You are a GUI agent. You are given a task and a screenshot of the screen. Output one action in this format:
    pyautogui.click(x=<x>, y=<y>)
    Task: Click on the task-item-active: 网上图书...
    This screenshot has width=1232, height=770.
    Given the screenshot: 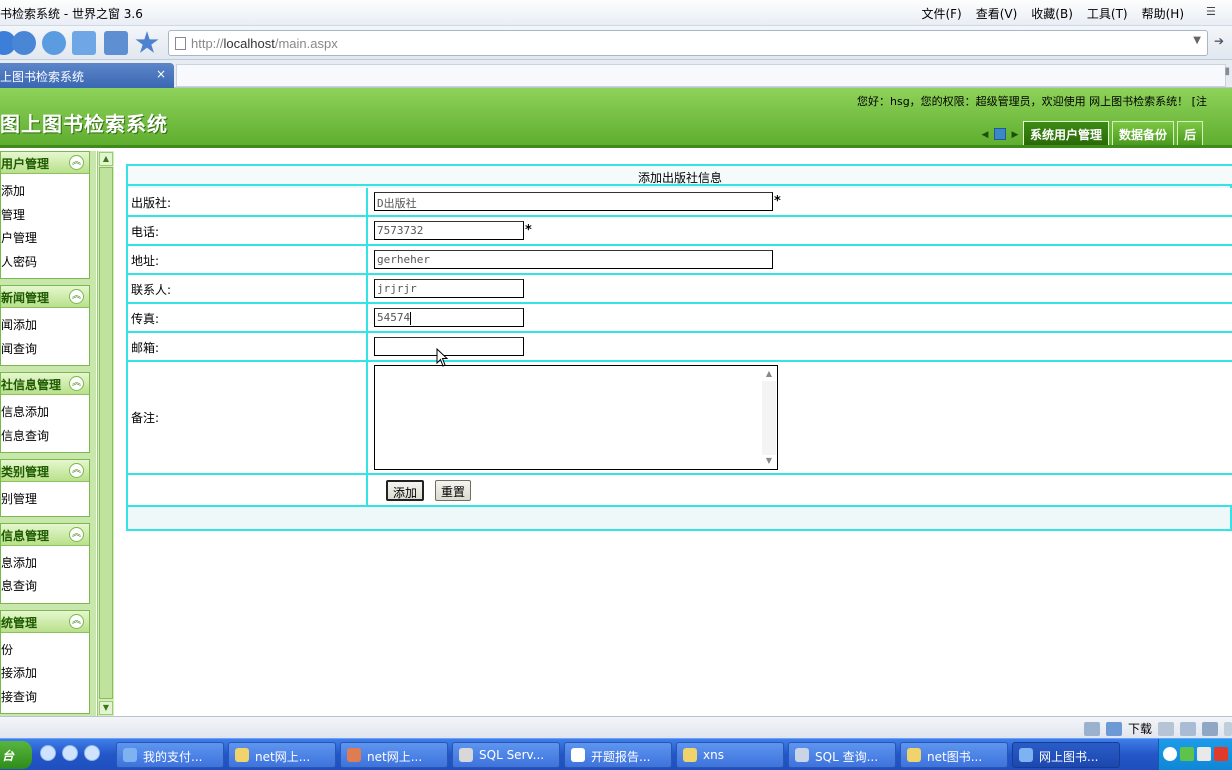 What is the action you would take?
    pyautogui.click(x=1066, y=755)
    